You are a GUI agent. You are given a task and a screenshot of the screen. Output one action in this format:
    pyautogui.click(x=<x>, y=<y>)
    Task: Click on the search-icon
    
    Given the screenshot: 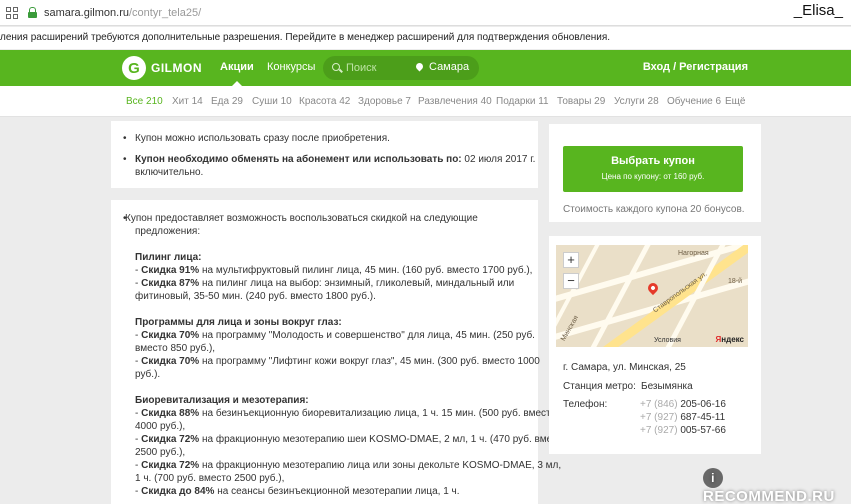 What is the action you would take?
    pyautogui.click(x=336, y=67)
    